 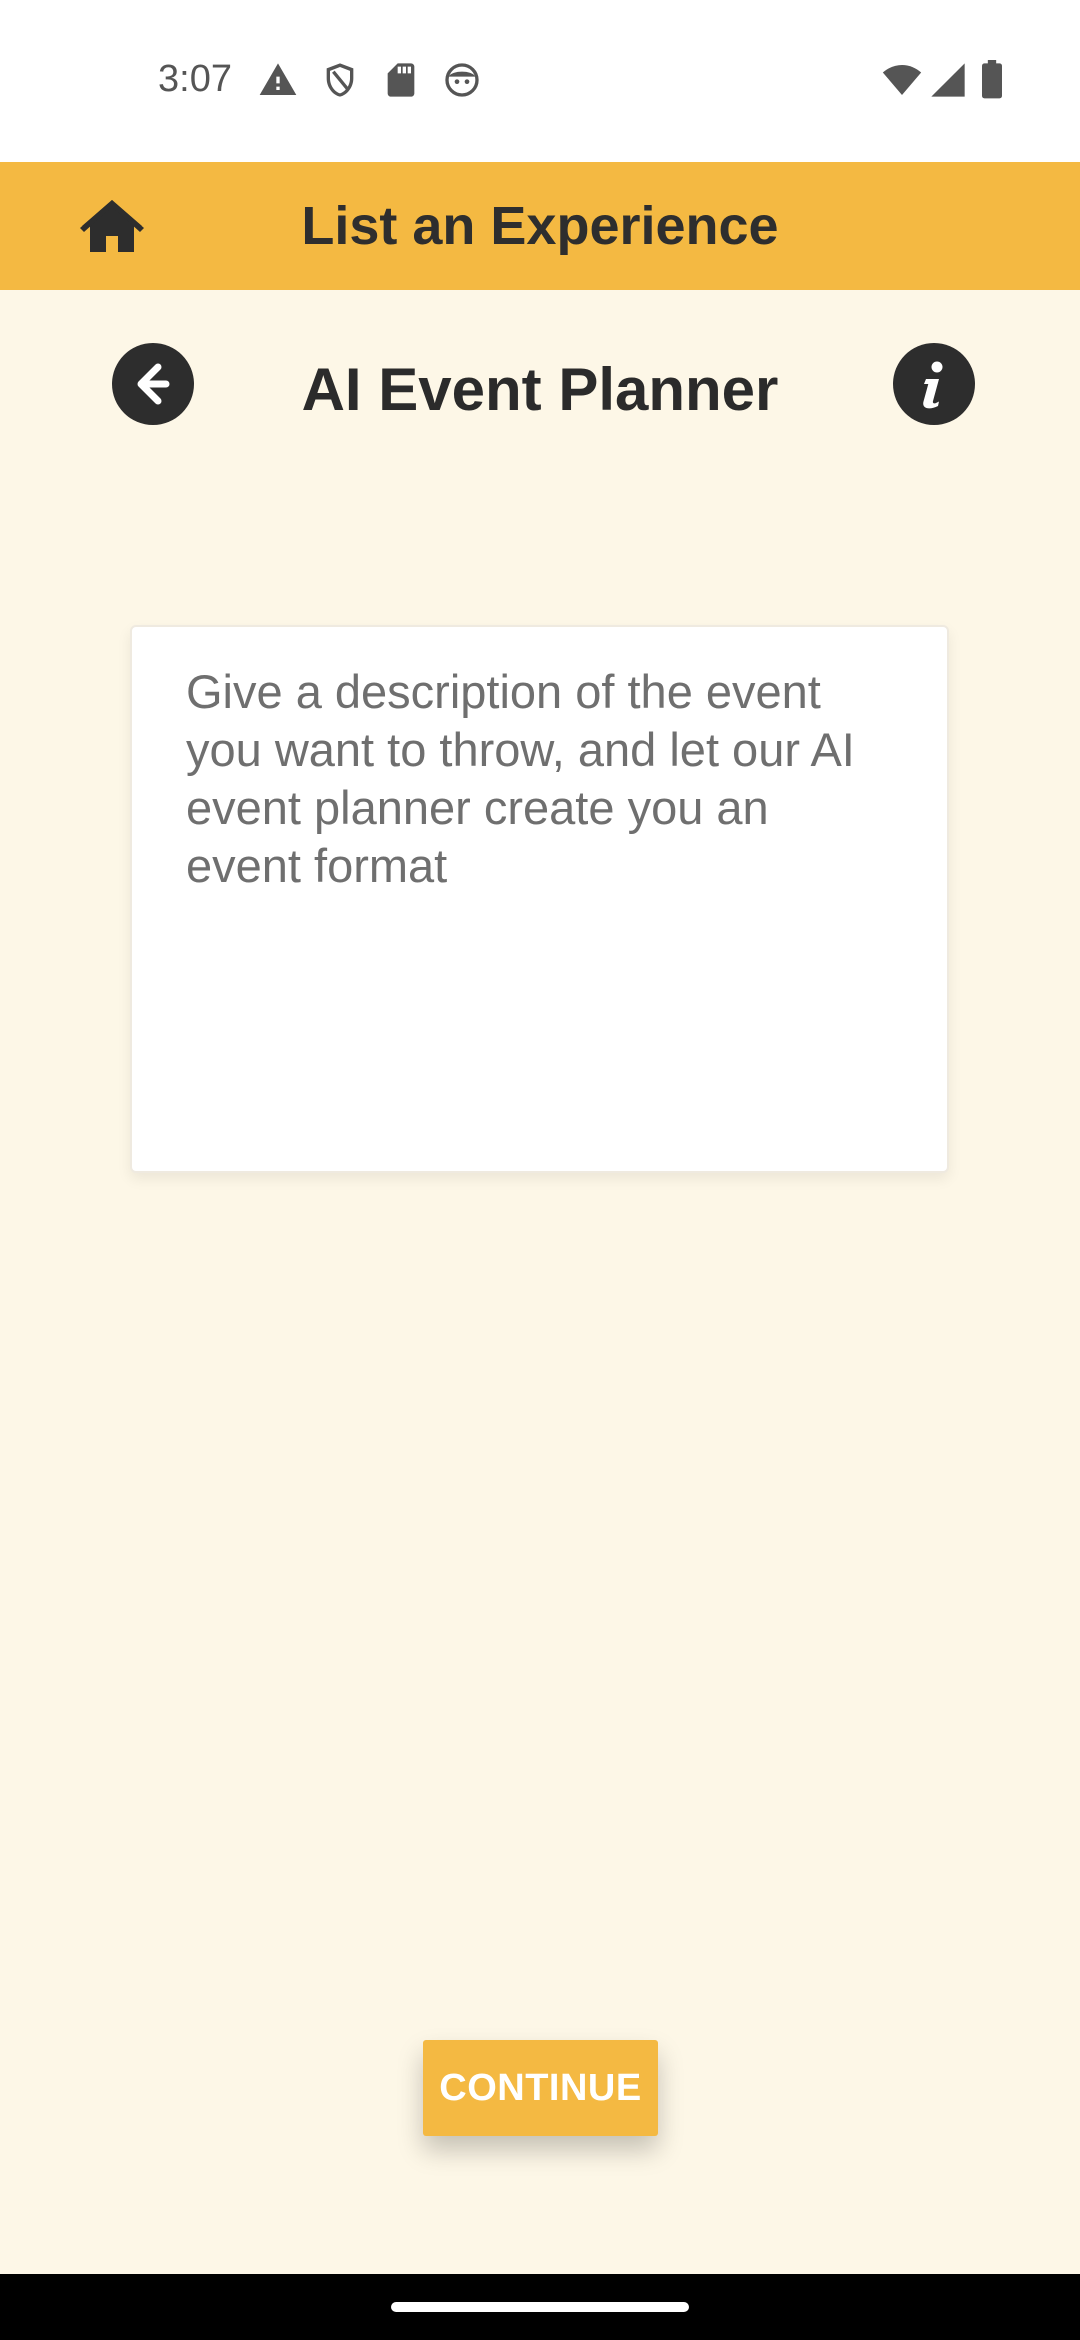 What do you see at coordinates (902, 80) in the screenshot?
I see `wifi-icon` at bounding box center [902, 80].